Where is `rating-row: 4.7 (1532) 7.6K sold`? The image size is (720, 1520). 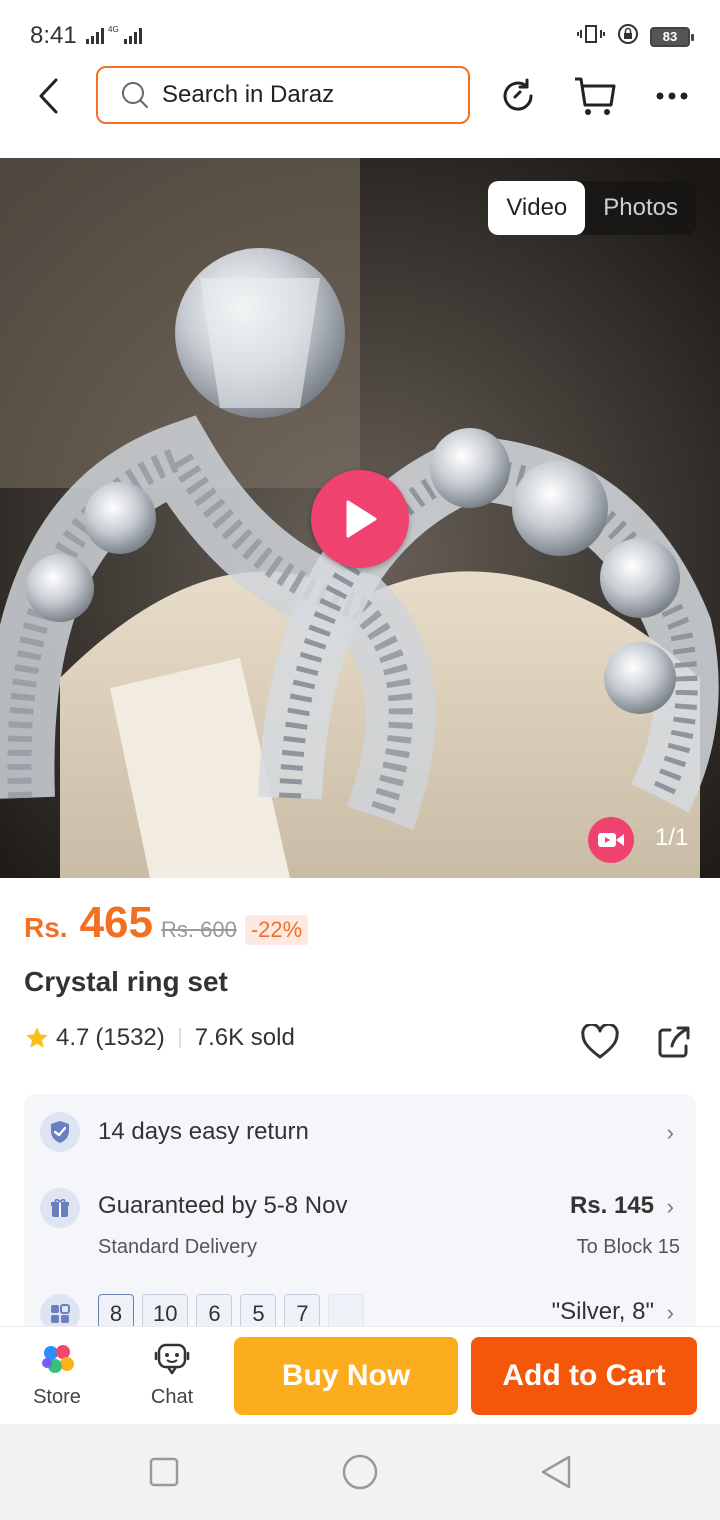 rating-row: 4.7 (1532) 7.6K sold is located at coordinates (159, 1038).